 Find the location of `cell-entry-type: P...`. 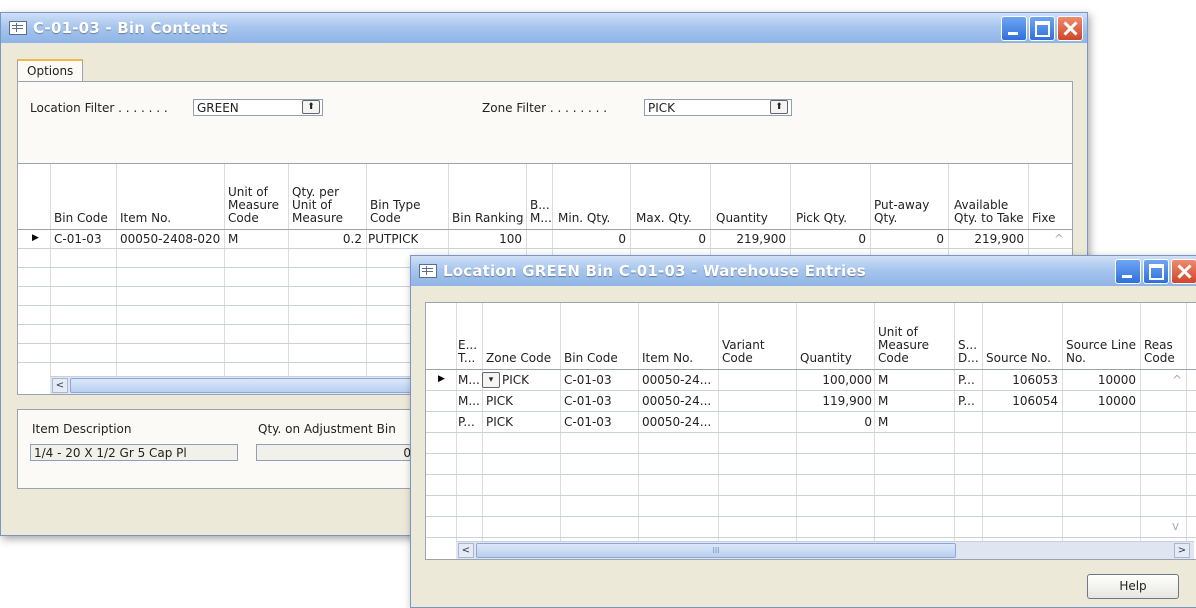

cell-entry-type: P... is located at coordinates (466, 422).